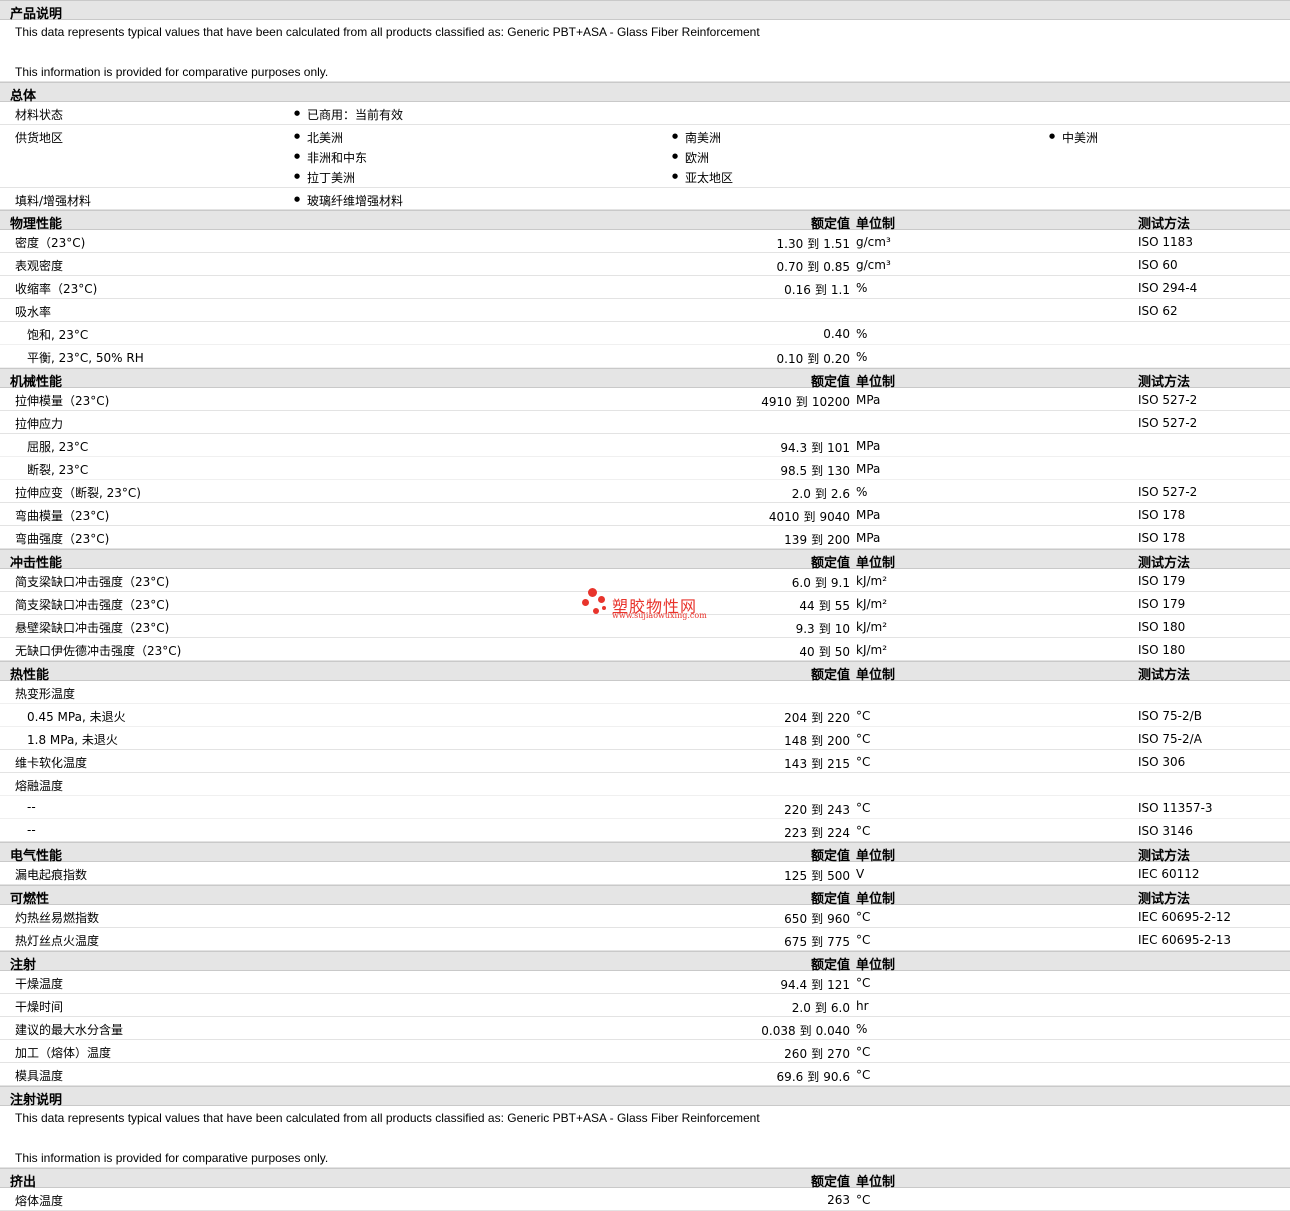  Describe the element at coordinates (750, 875) in the screenshot. I see `property-value: 125 到 500` at that location.